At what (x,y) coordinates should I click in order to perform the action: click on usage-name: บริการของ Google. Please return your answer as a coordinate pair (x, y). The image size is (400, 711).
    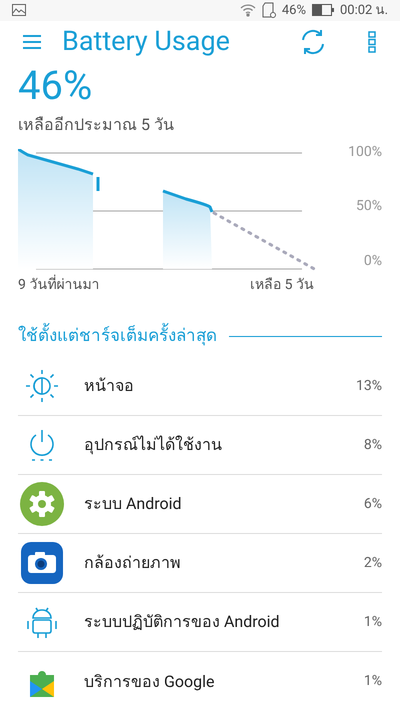
    Looking at the image, I should click on (150, 681).